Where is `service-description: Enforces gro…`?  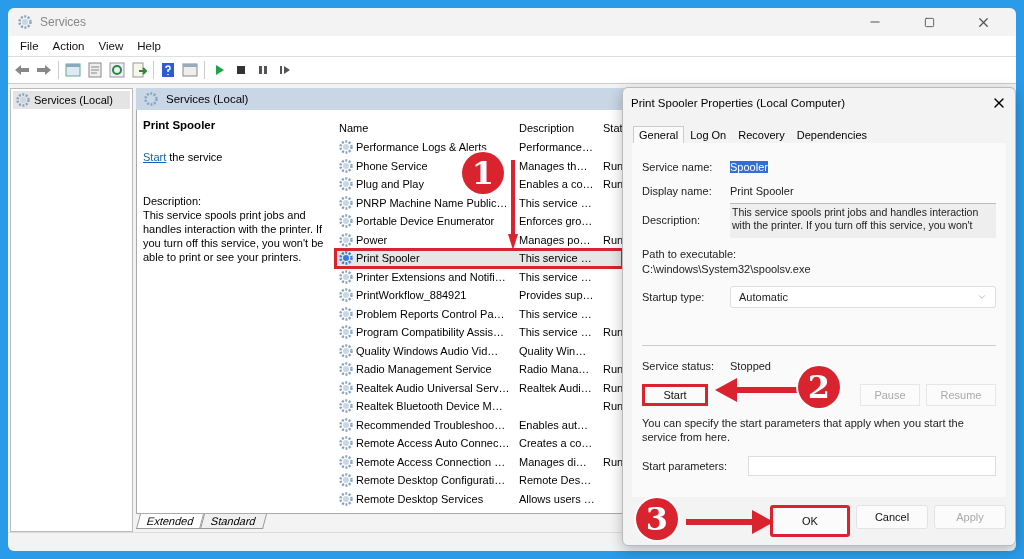
service-description: Enforces gro… is located at coordinates (556, 221).